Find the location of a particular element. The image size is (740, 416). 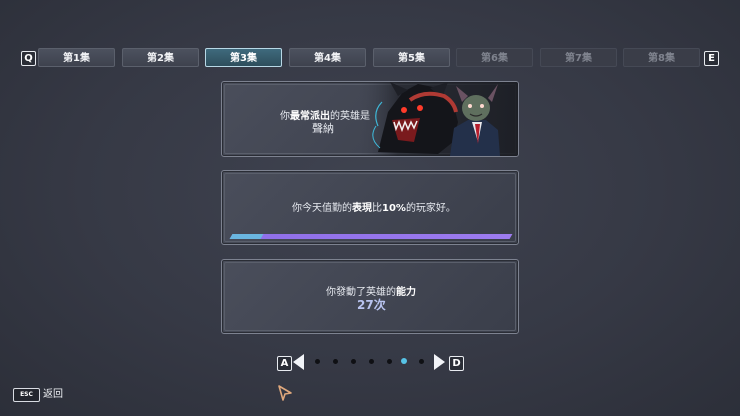

performance-card: 你今天值勤的表現比10%的玩家好。 is located at coordinates (370, 207).